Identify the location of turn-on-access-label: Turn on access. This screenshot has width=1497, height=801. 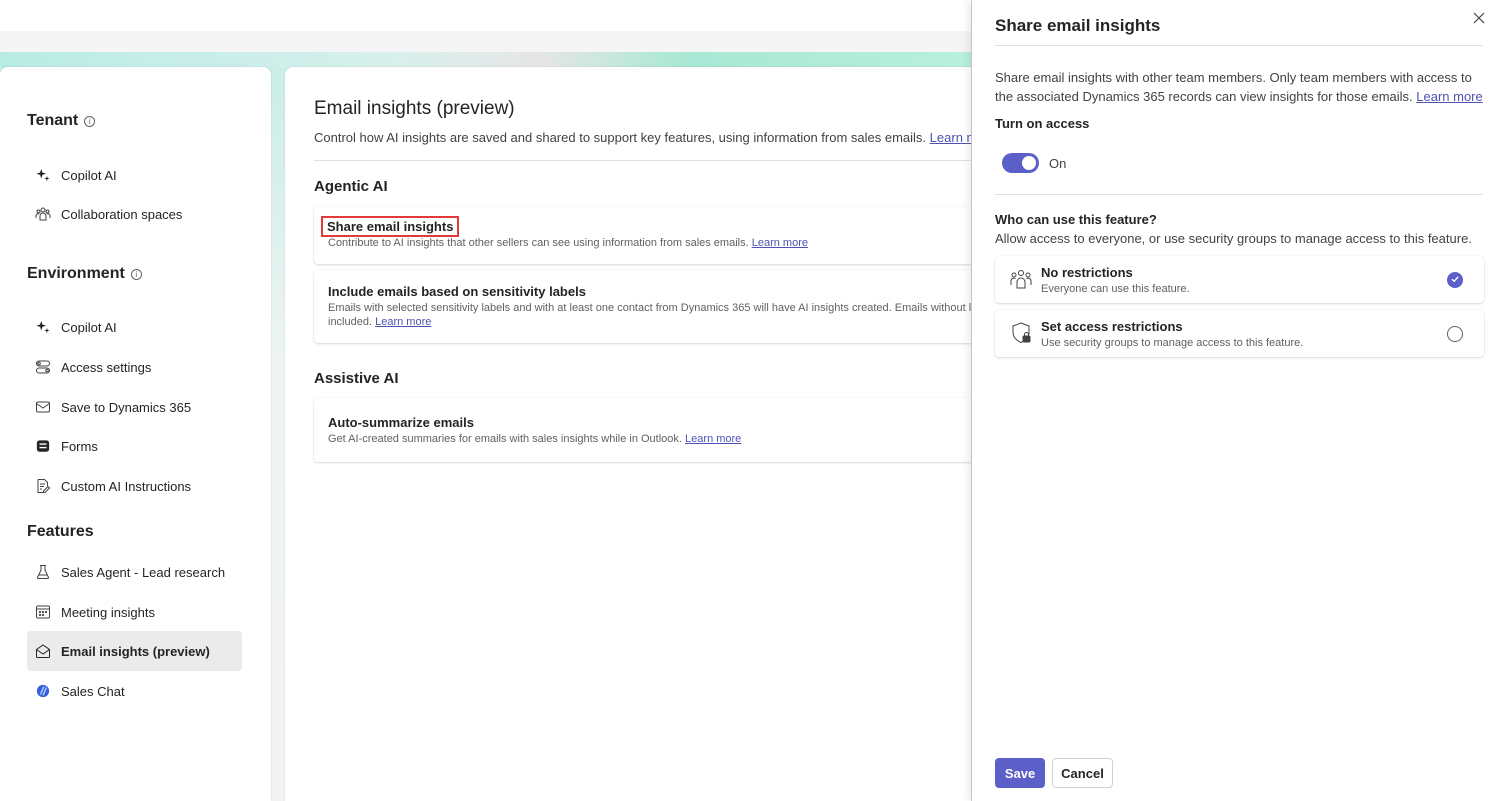
(1042, 123).